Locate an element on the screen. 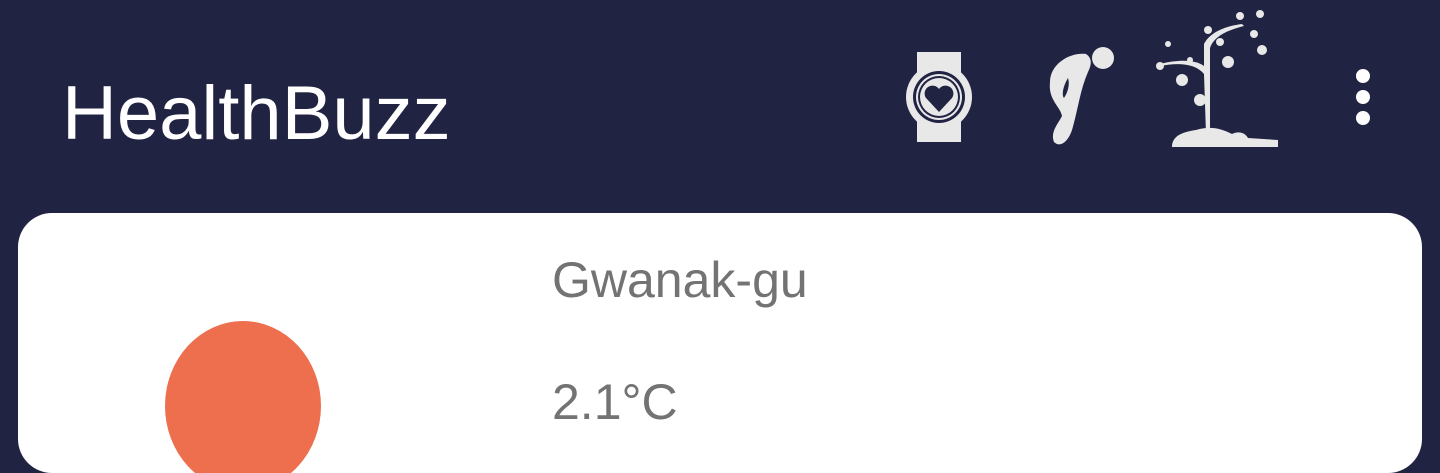 The width and height of the screenshot is (1440, 473). bowing-person-icon is located at coordinates (1078, 97).